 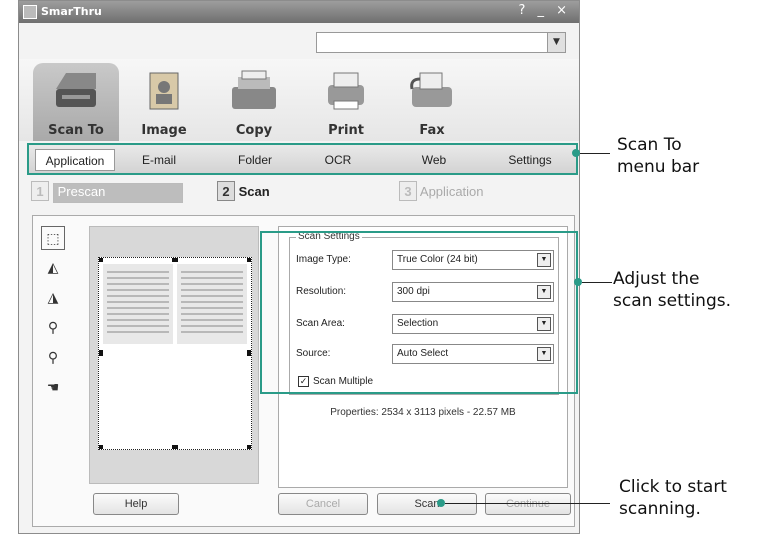 I want to click on cancel-button: Cancel, so click(x=323, y=504).